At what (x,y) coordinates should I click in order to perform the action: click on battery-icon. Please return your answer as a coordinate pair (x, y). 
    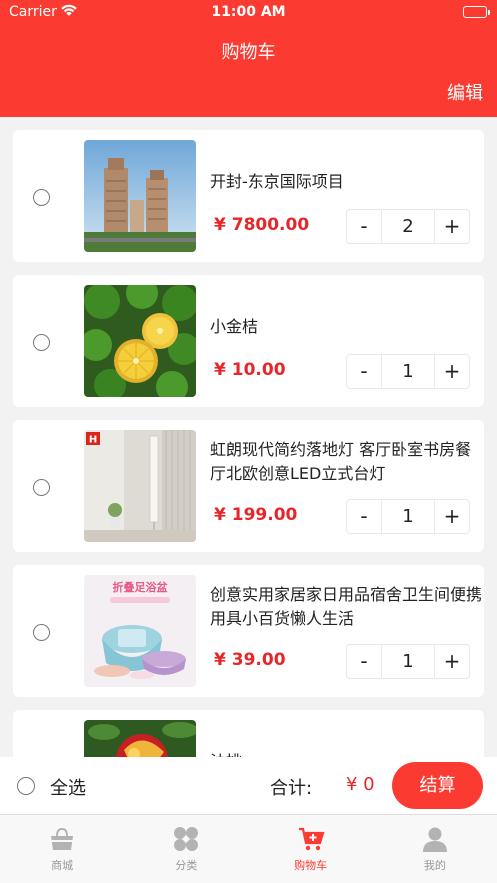
    Looking at the image, I should click on (476, 12).